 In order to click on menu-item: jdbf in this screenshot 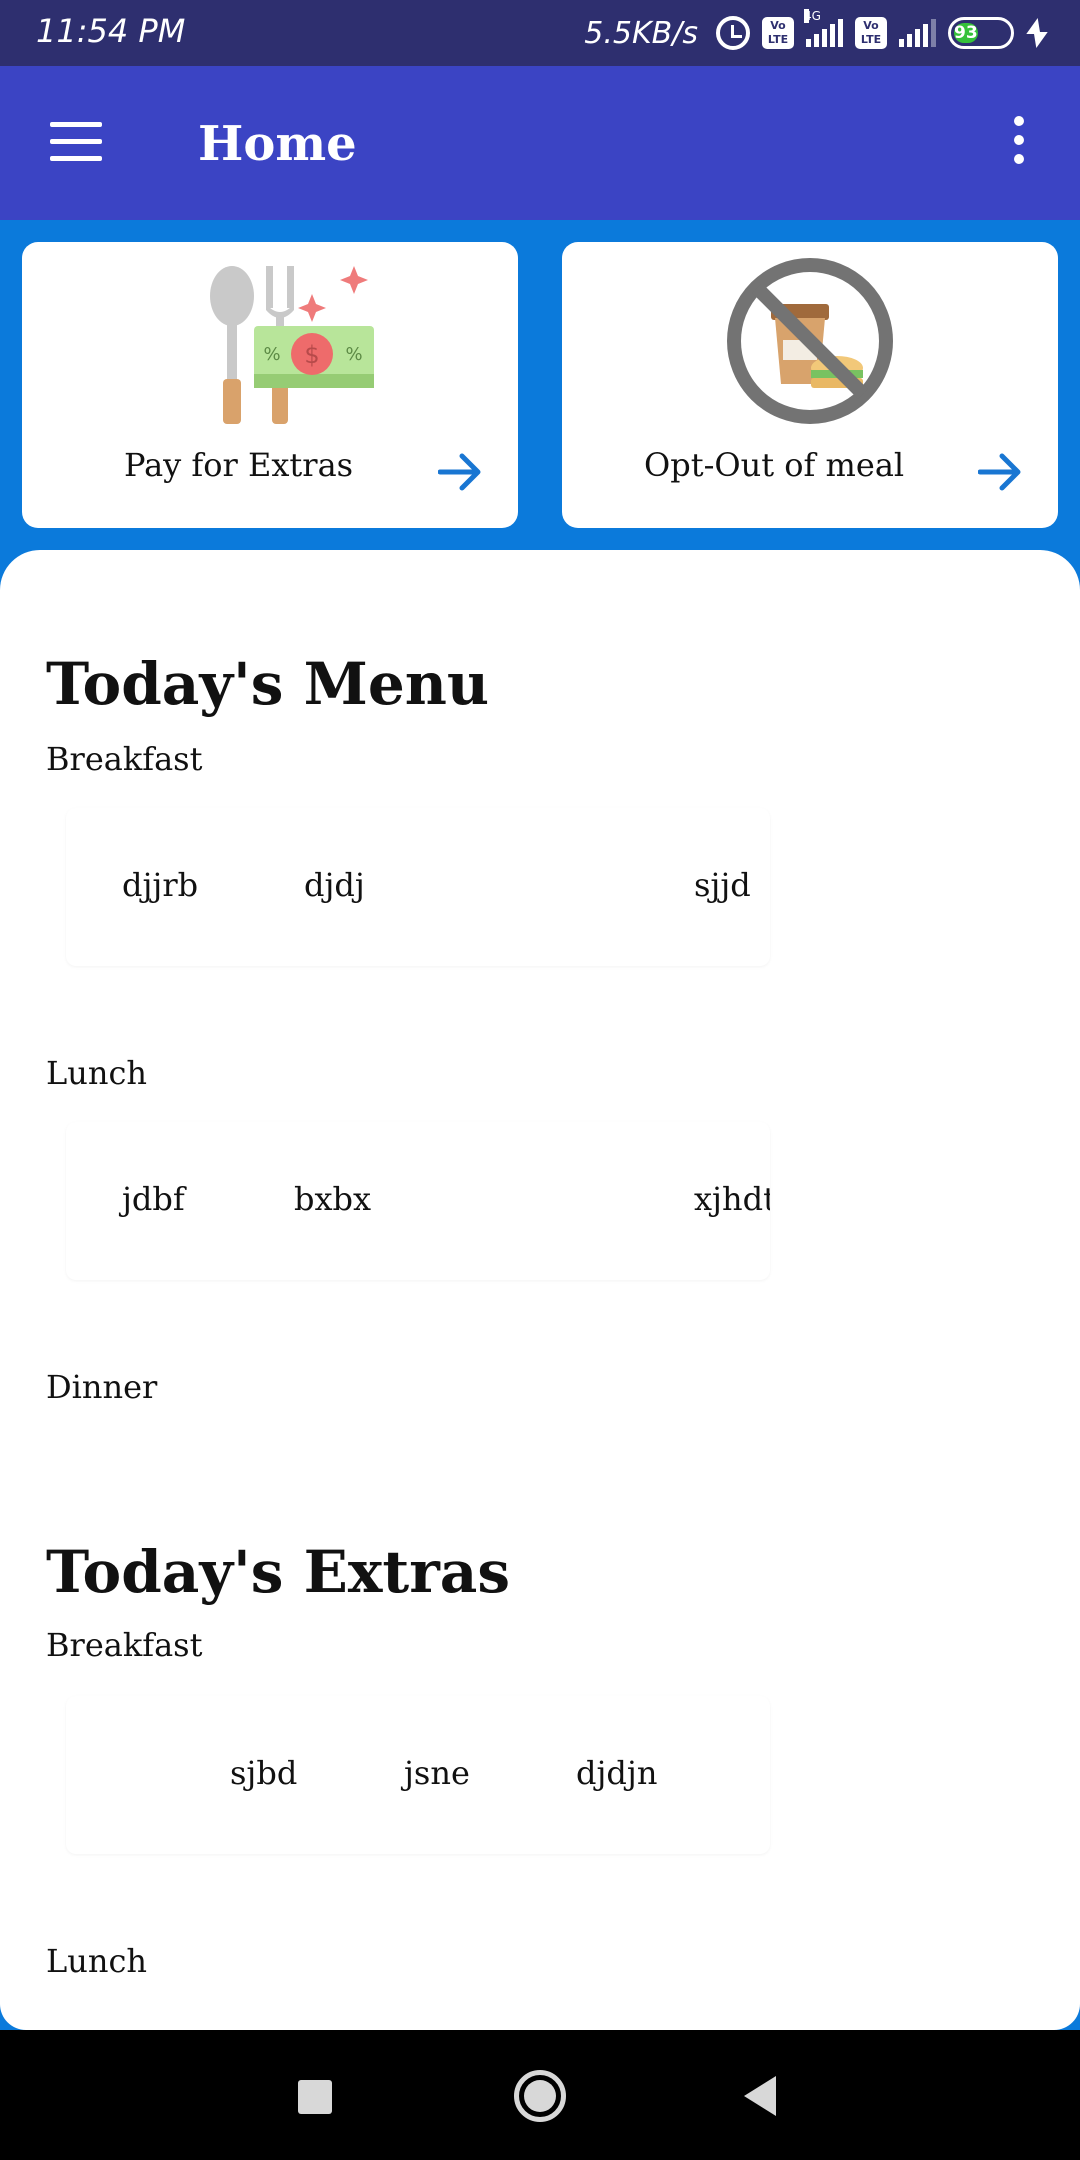, I will do `click(153, 1199)`.